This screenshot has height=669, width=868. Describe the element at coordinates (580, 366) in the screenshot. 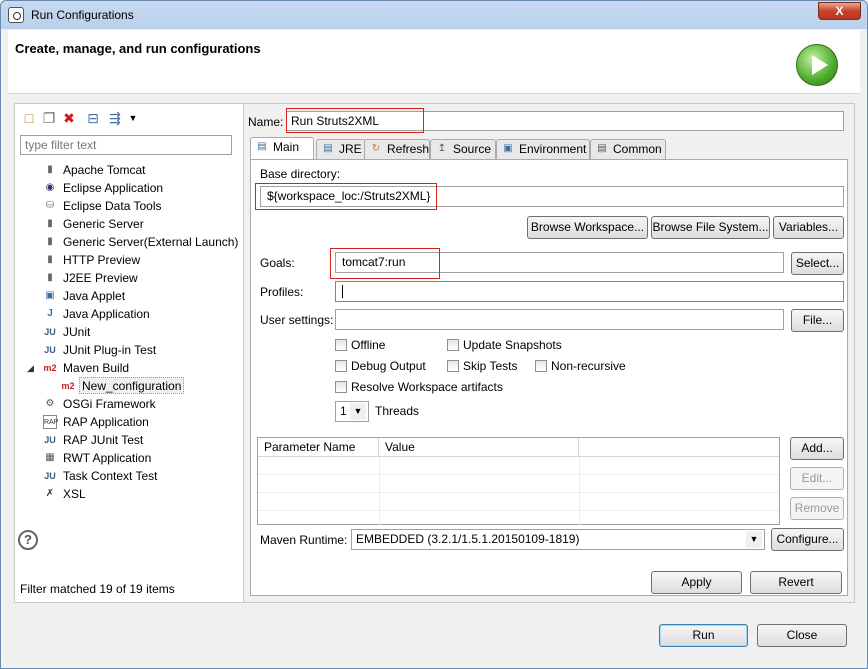

I see `non-recursive-checkbox: Non-recursive` at that location.